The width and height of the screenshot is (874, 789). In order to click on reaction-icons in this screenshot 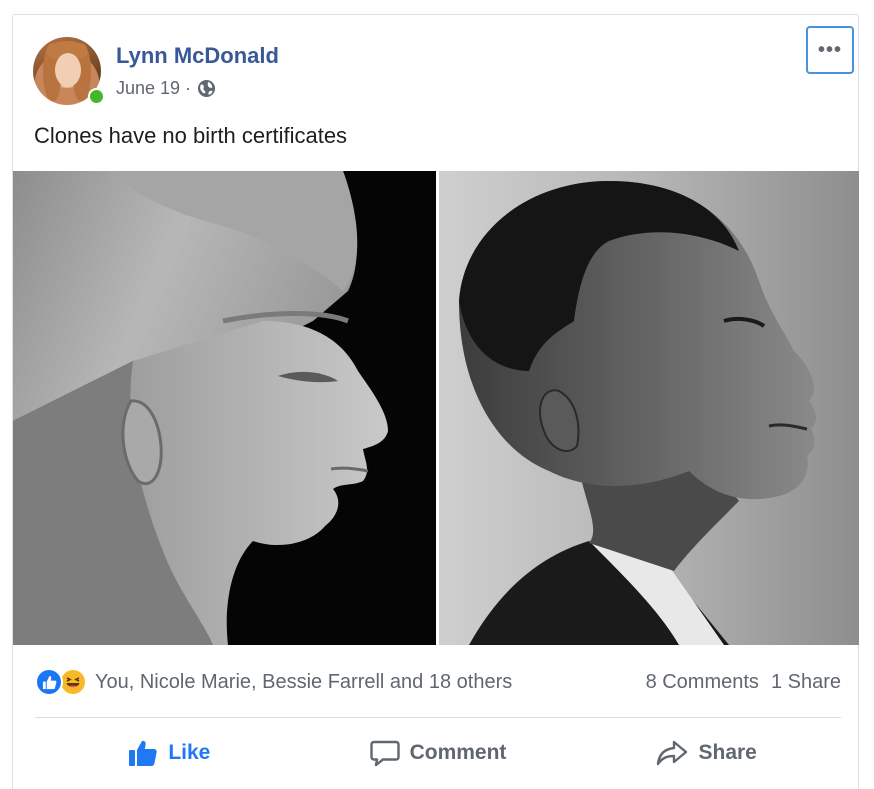, I will do `click(61, 682)`.